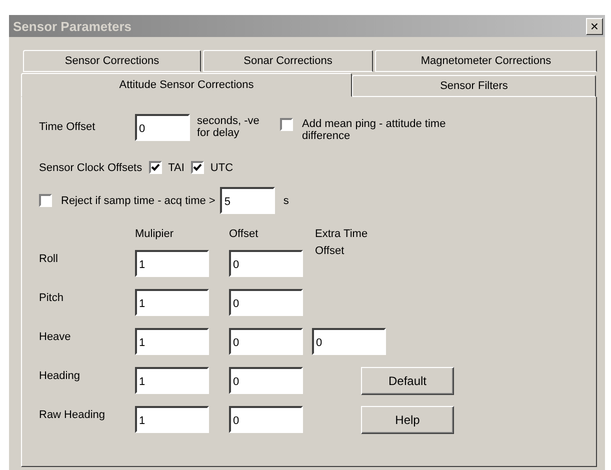 Image resolution: width=611 pixels, height=470 pixels. Describe the element at coordinates (51, 297) in the screenshot. I see `row-label: Pitch` at that location.